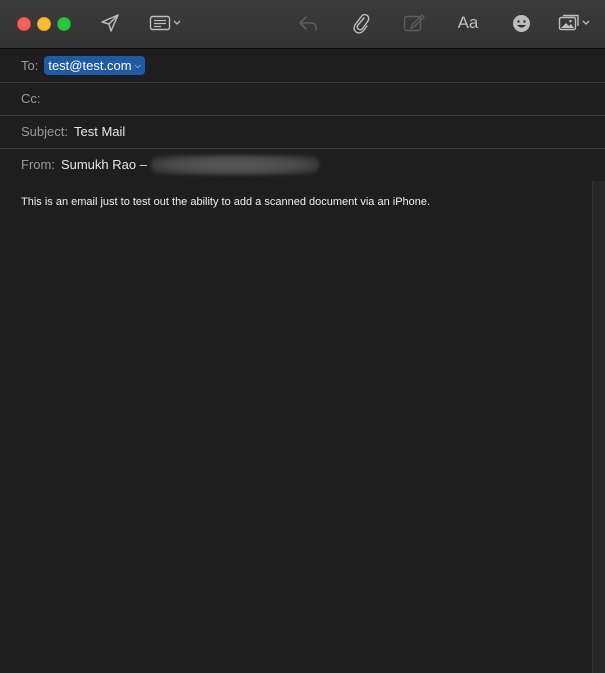 Image resolution: width=605 pixels, height=673 pixels. I want to click on from-label: From:, so click(38, 164).